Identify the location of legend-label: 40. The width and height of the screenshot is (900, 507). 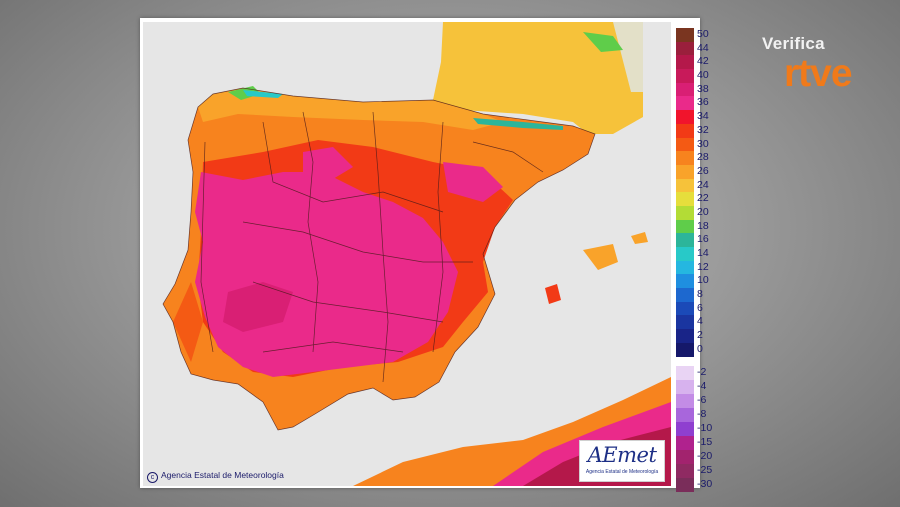
(703, 75).